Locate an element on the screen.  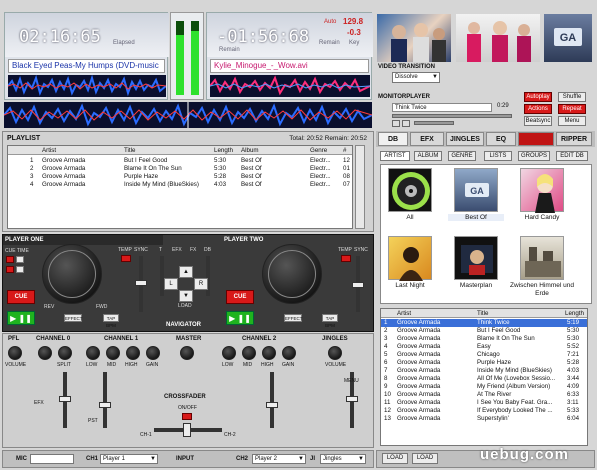
tab-efx: EFX is located at coordinates (427, 139).